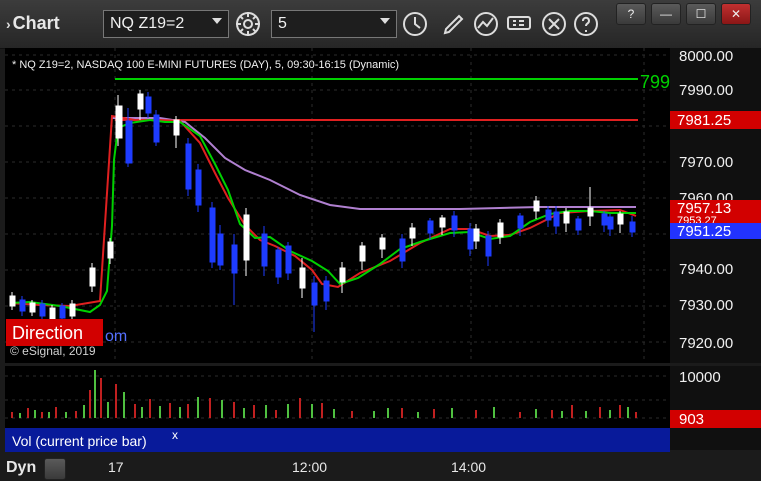 Image resolution: width=761 pixels, height=481 pixels. Describe the element at coordinates (282, 23) in the screenshot. I see `interval-value: 5` at that location.